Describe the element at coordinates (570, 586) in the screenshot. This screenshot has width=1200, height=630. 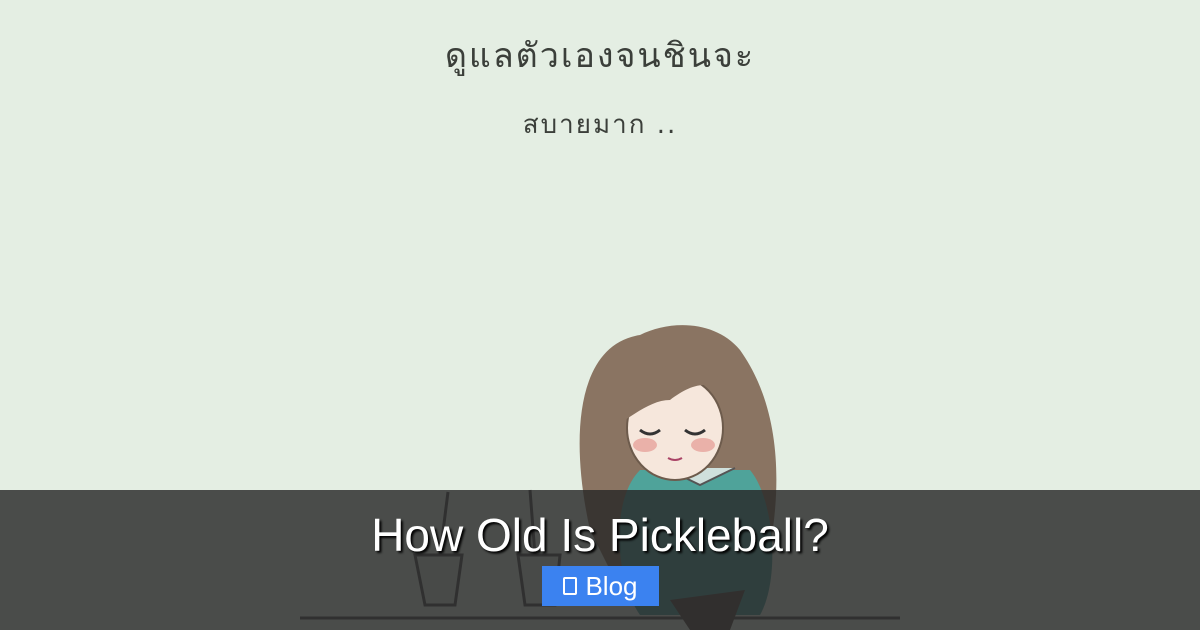
I see `folder-icon` at that location.